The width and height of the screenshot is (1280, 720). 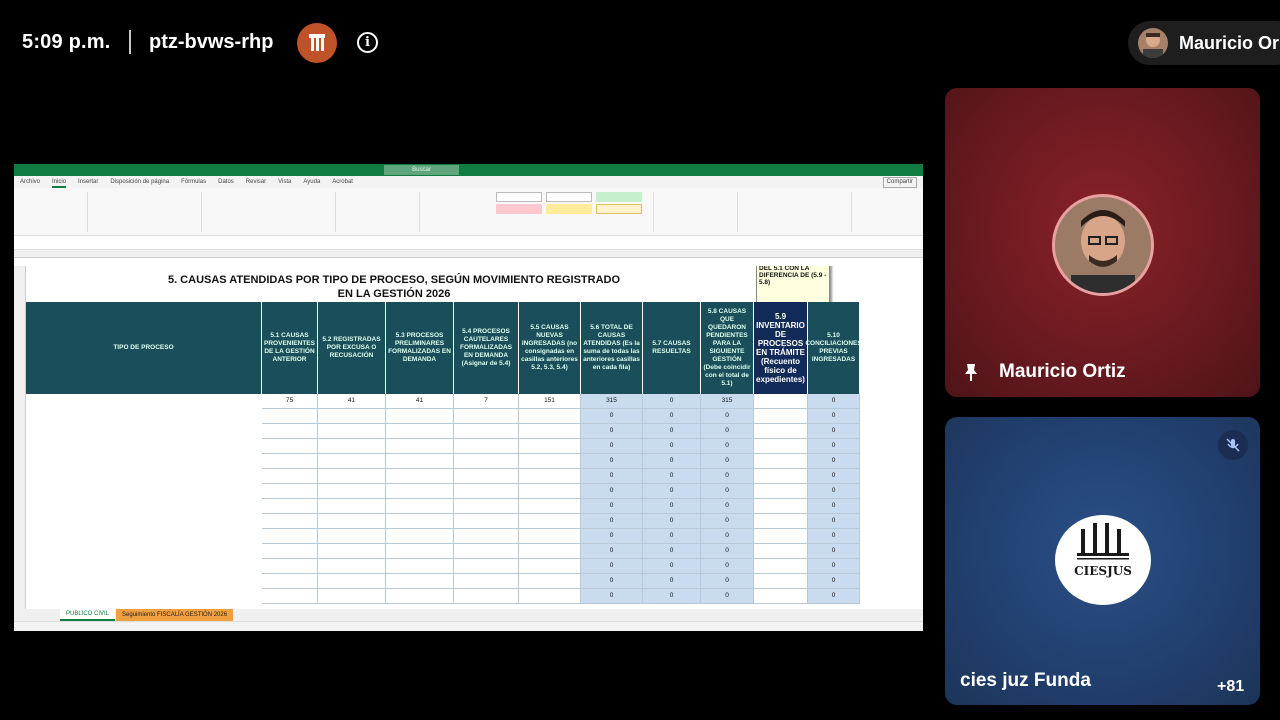 What do you see at coordinates (519, 197) in the screenshot?
I see `style-normal` at bounding box center [519, 197].